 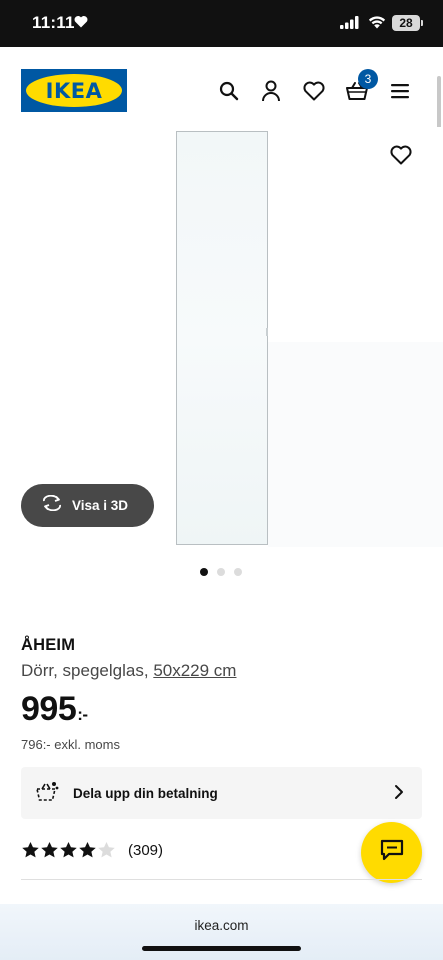 I want to click on rating-count: (309), so click(x=146, y=850).